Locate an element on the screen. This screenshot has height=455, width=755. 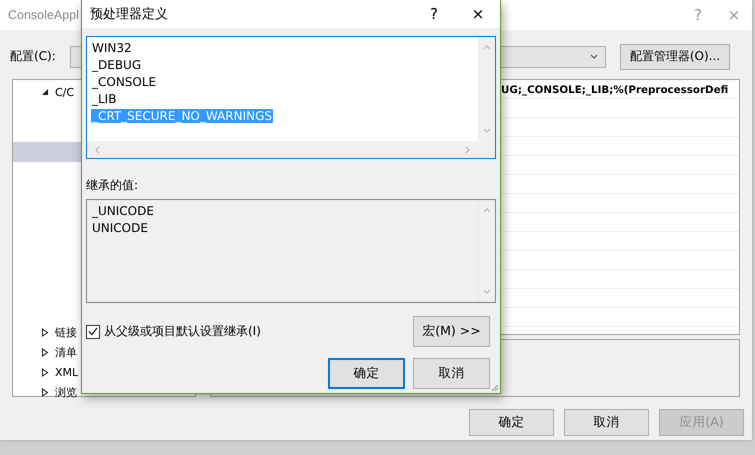
definition-line: _LIB is located at coordinates (104, 99).